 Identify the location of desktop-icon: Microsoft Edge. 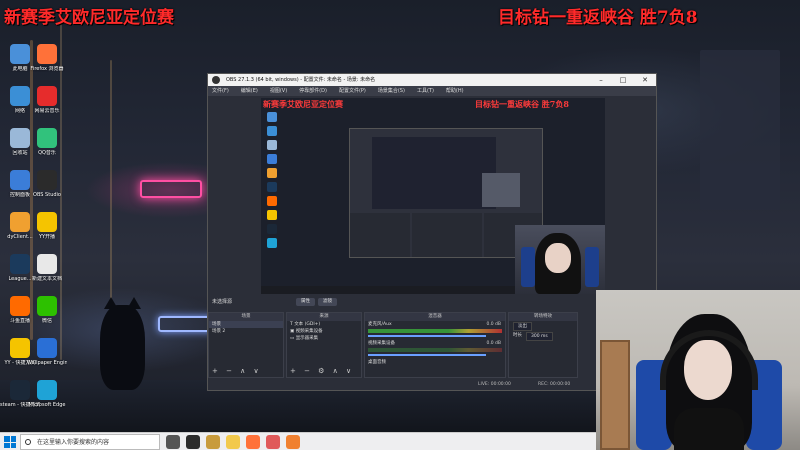
(47, 394).